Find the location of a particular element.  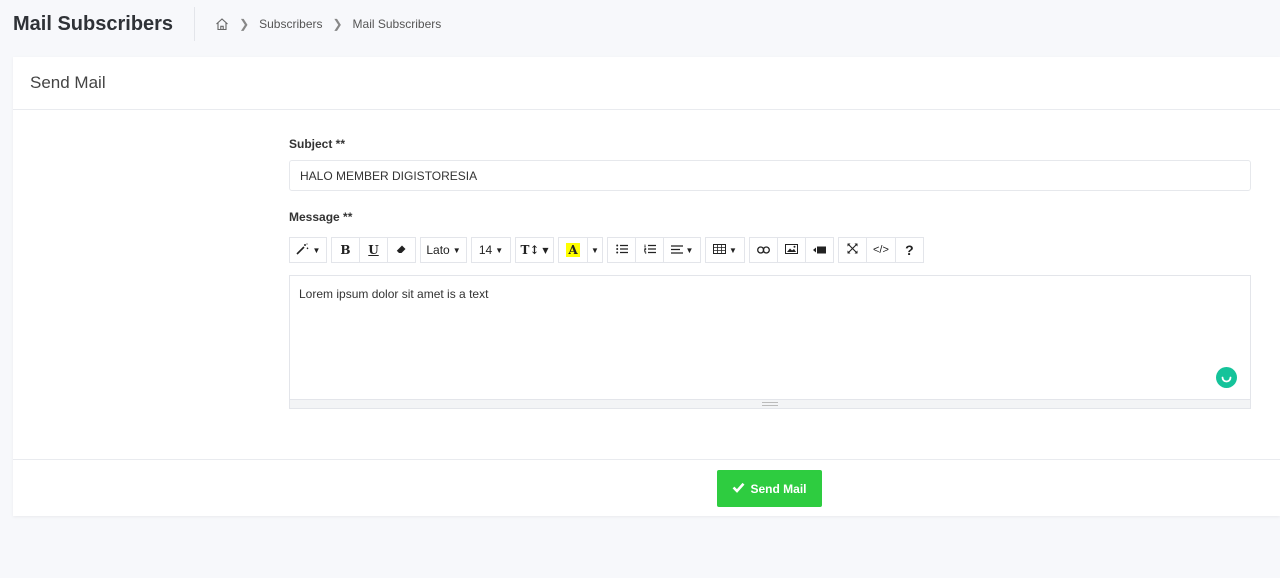

card-title: Send Mail is located at coordinates (646, 83).